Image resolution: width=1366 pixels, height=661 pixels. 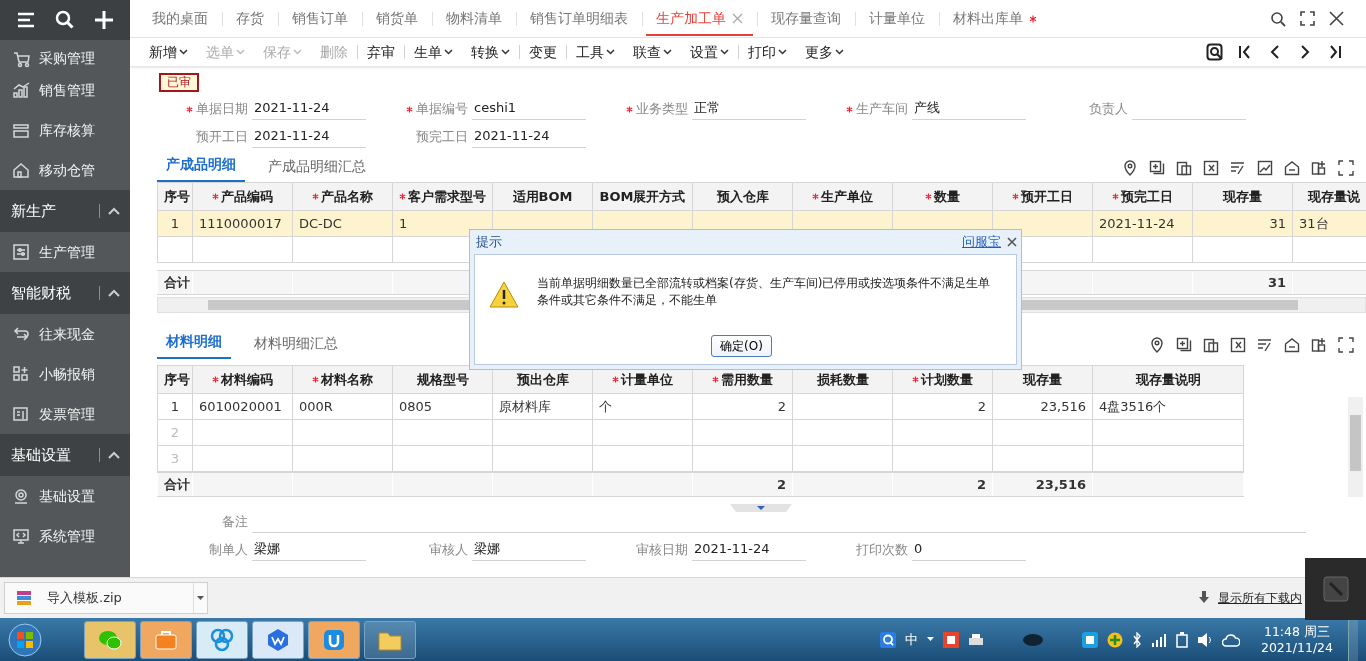 What do you see at coordinates (67, 252) in the screenshot?
I see `sidebar-label: 生产管理` at bounding box center [67, 252].